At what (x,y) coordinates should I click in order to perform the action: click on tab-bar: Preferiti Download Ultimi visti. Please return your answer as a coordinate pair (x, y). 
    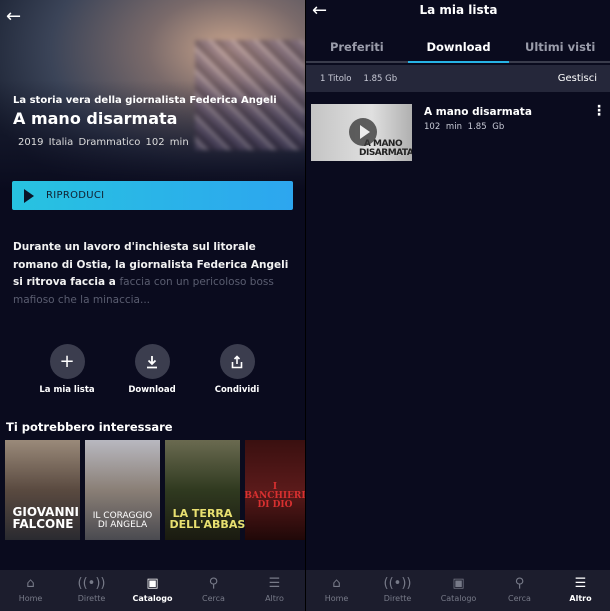
    Looking at the image, I should click on (458, 48).